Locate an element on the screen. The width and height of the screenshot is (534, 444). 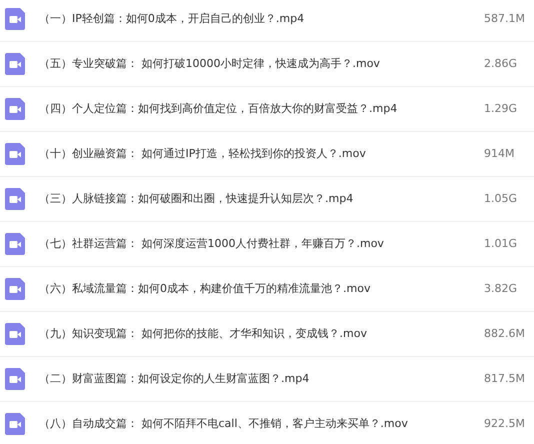
file-size: 1.05G is located at coordinates (501, 198).